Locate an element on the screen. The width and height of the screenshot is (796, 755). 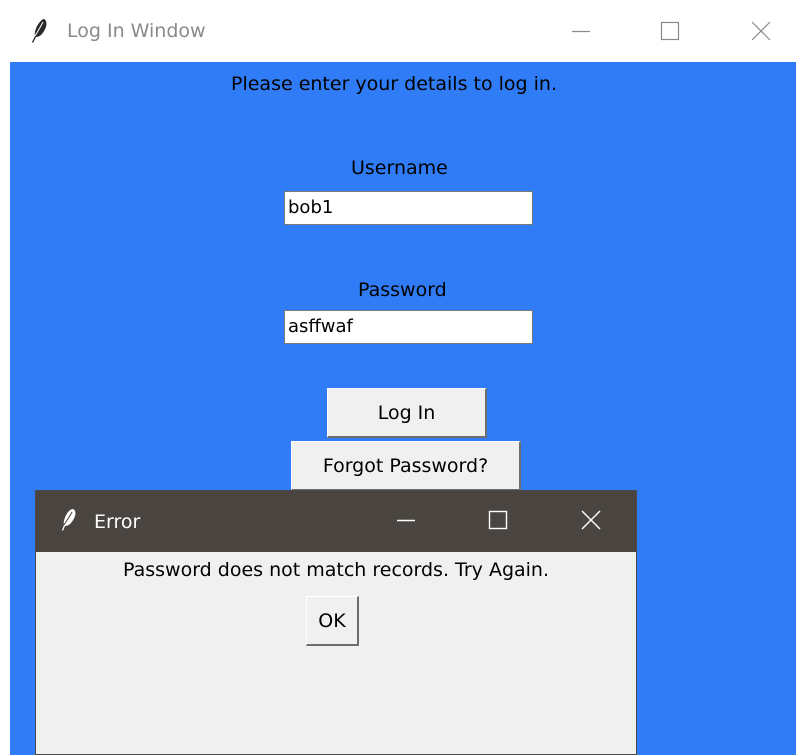
dialog-maximize-button is located at coordinates (498, 521).